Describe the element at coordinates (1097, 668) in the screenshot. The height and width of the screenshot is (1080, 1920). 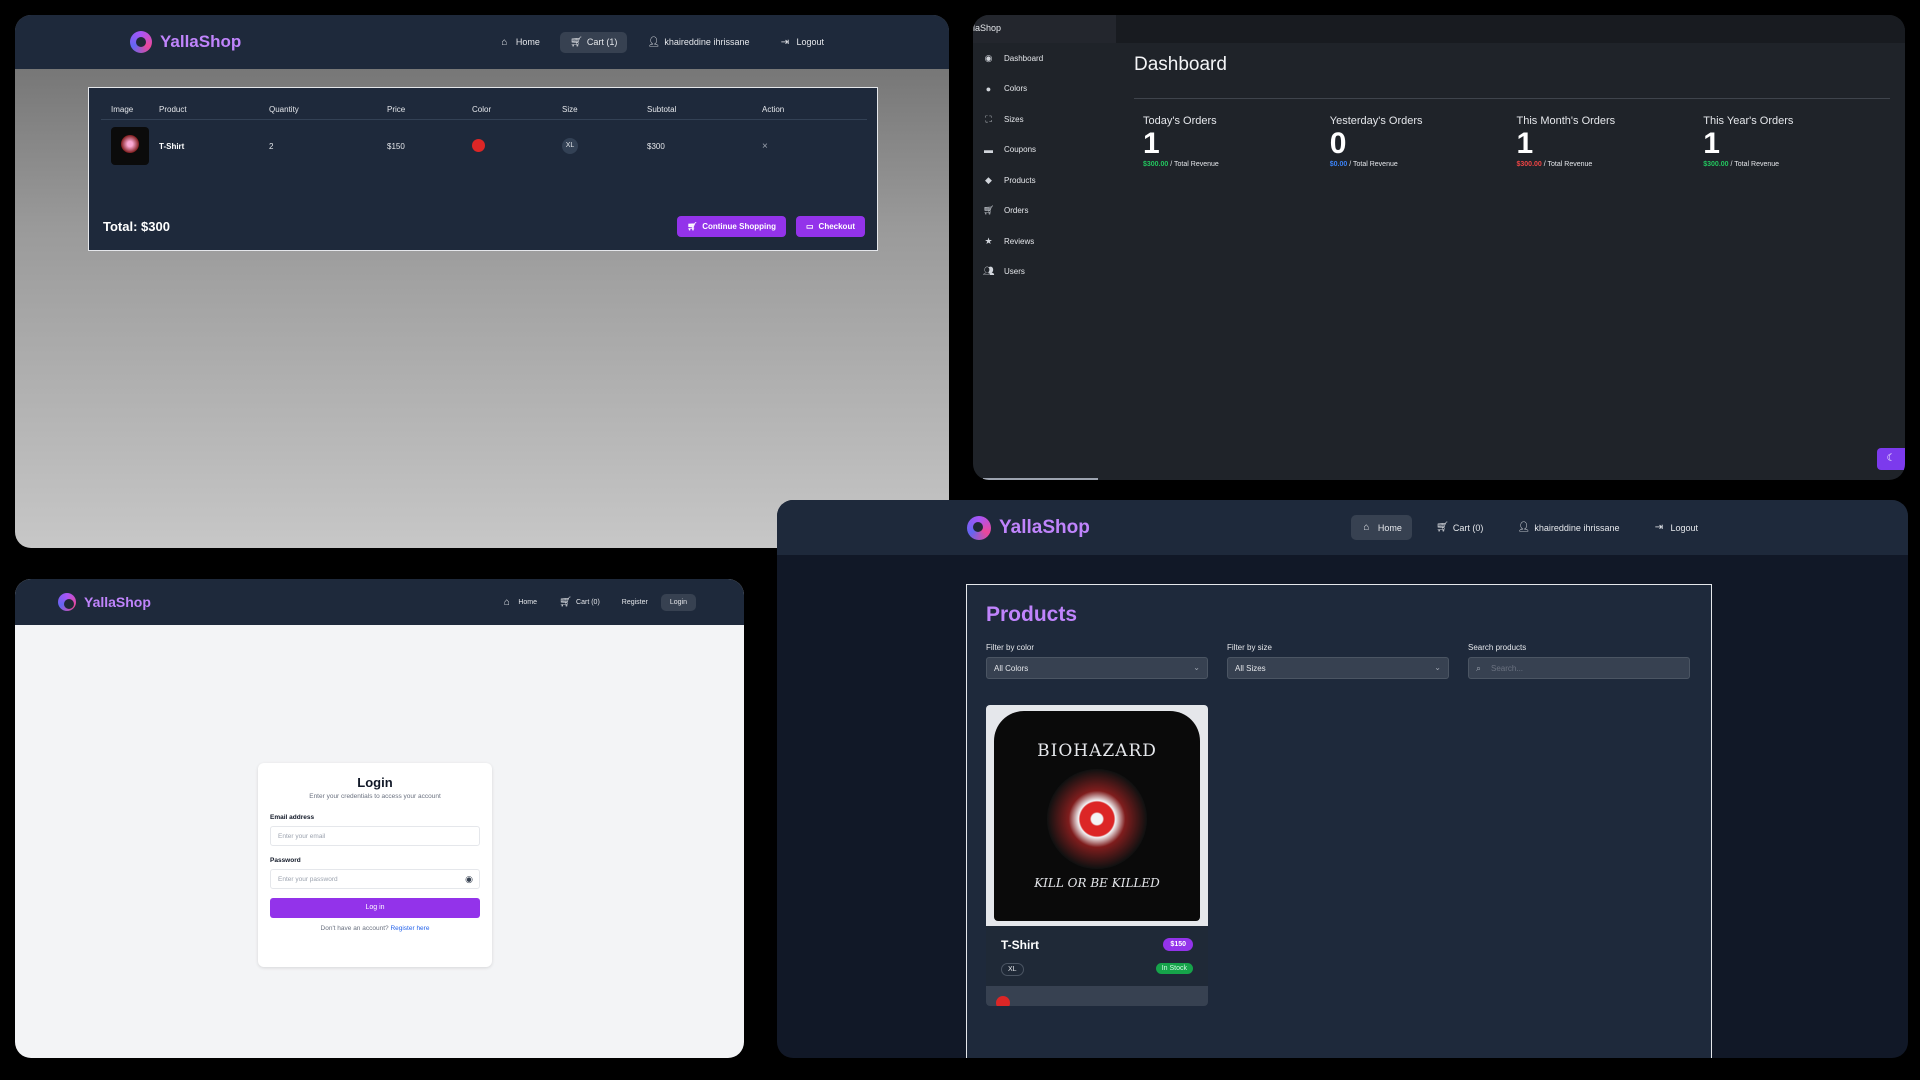
I see `color-filter-select: All Colors ⌄` at that location.